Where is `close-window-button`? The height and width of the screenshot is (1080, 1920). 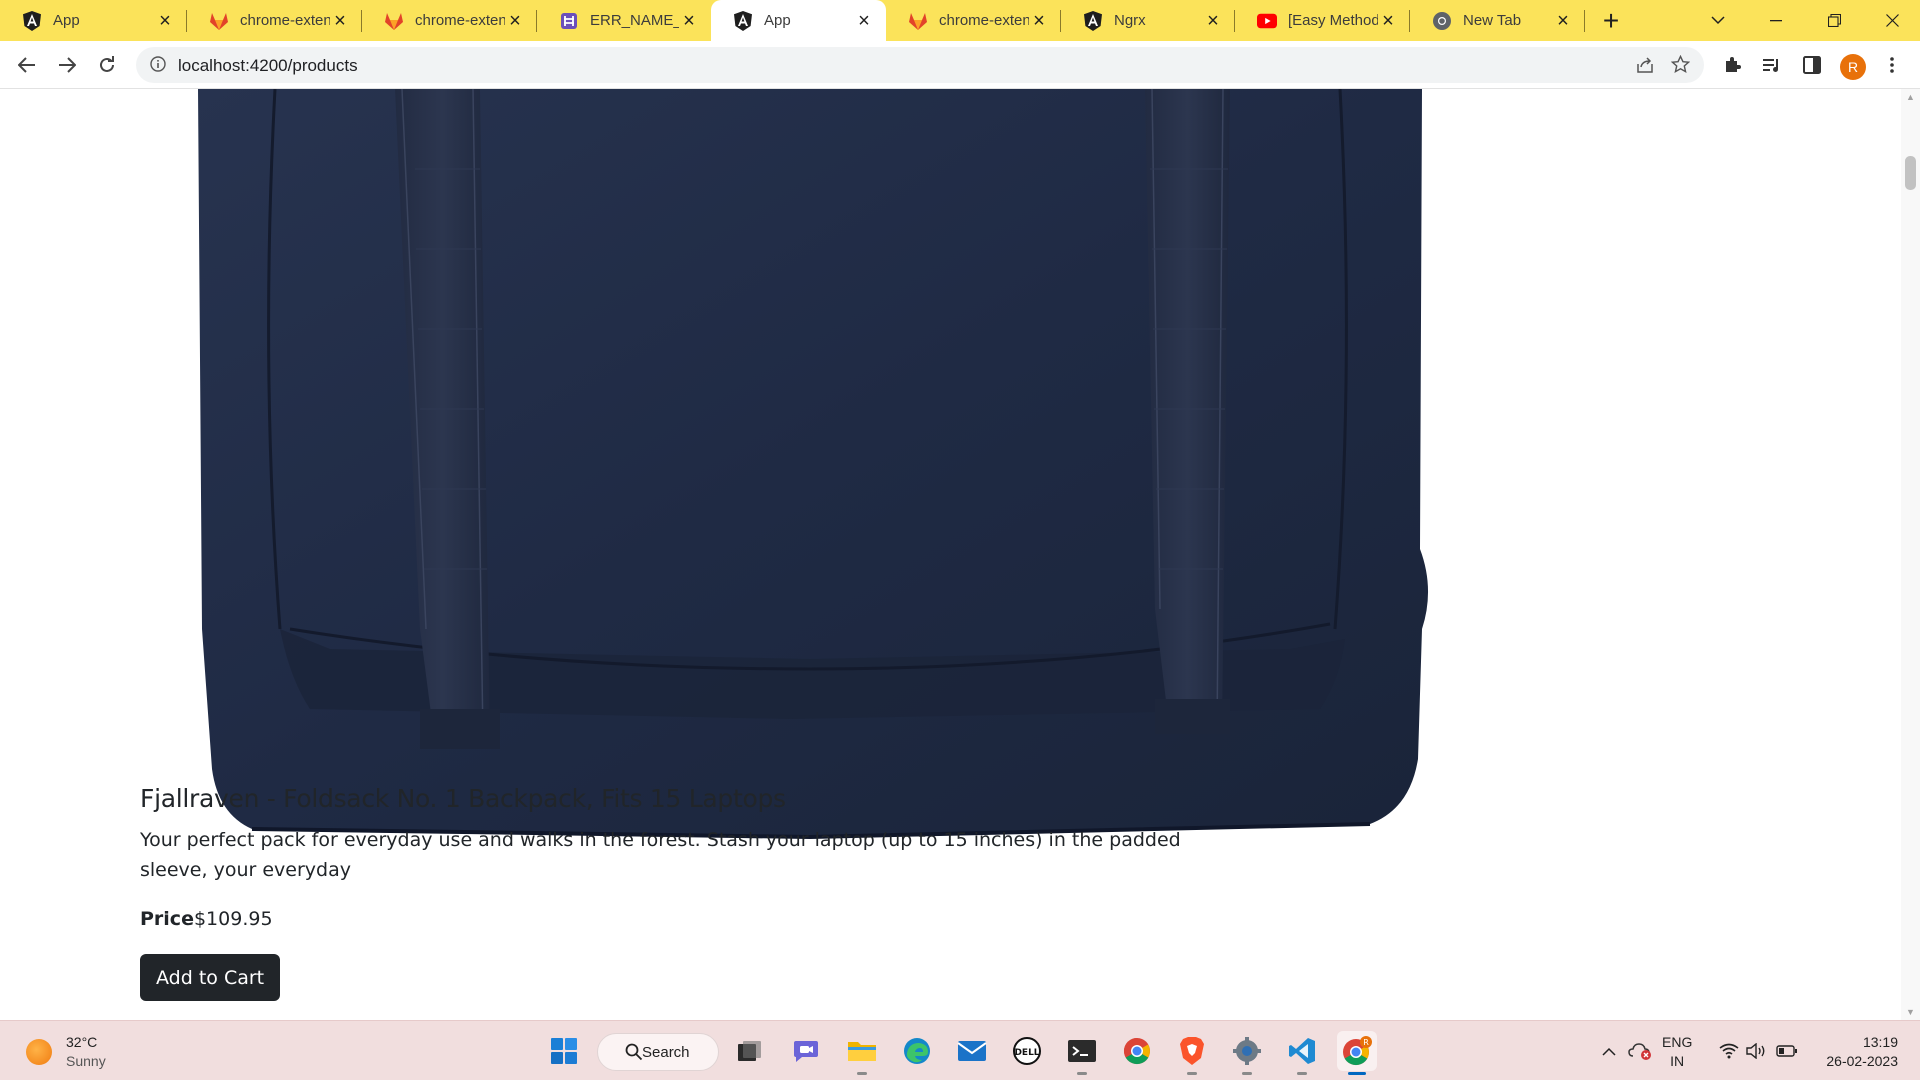
close-window-button is located at coordinates (1892, 20).